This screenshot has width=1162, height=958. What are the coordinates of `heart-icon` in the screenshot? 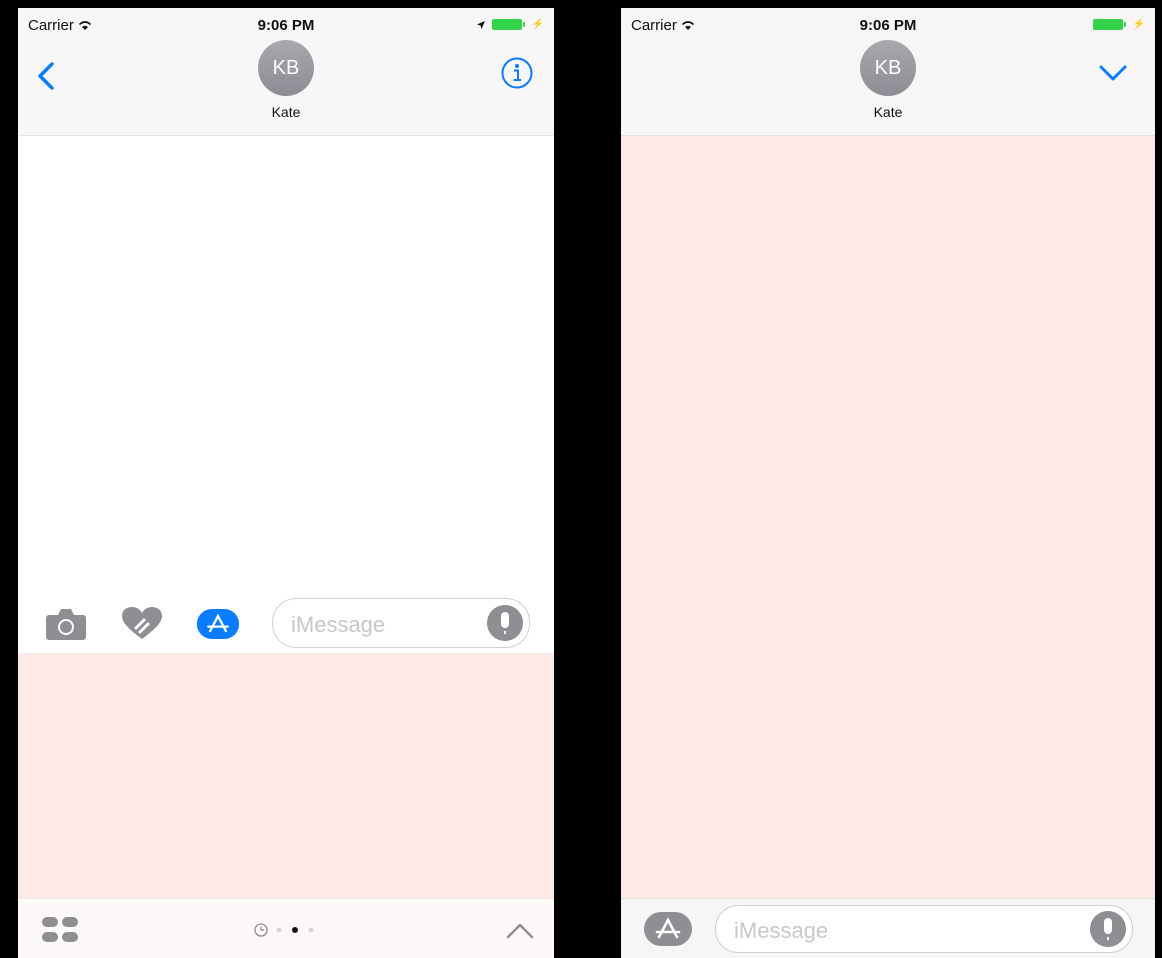 It's located at (142, 624).